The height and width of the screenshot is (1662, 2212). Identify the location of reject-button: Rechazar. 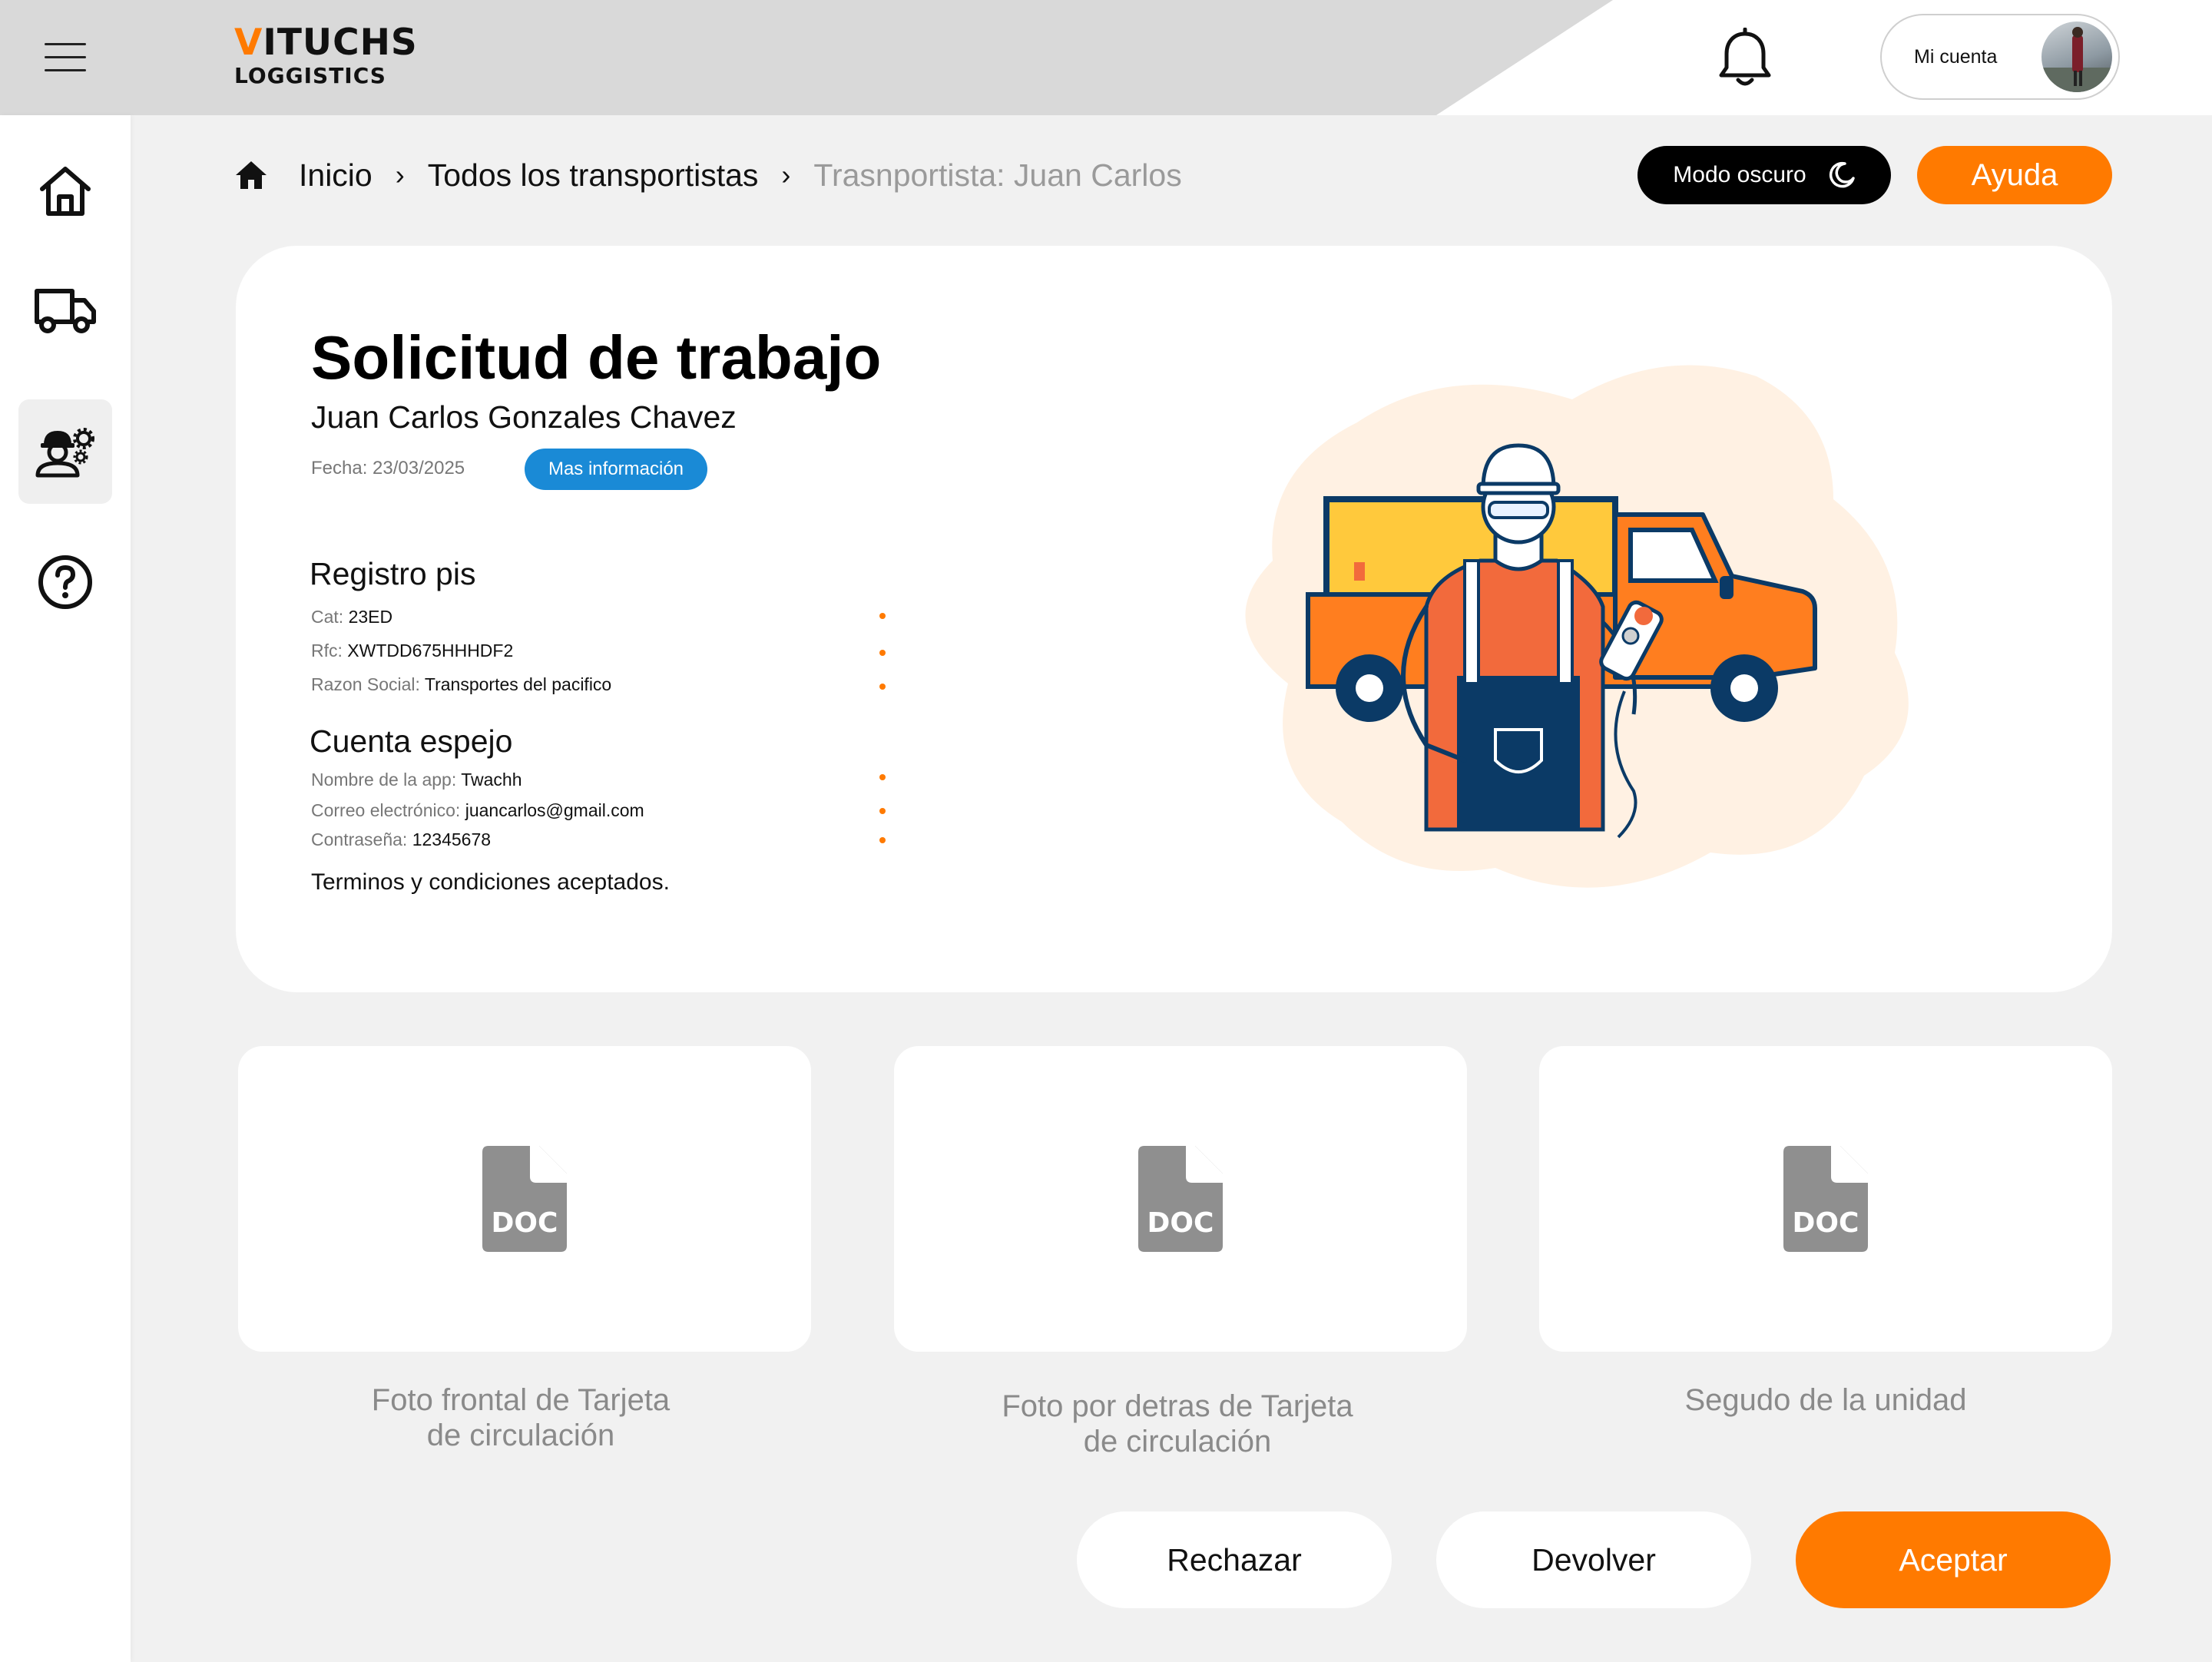
(1235, 1559).